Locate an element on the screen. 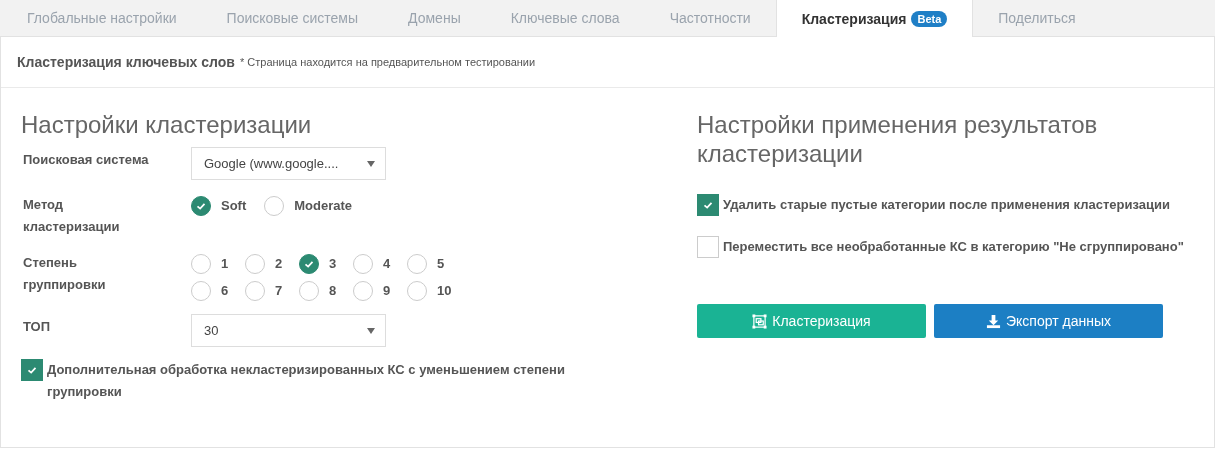 The height and width of the screenshot is (449, 1215). tab: Глобальные настройки is located at coordinates (102, 18).